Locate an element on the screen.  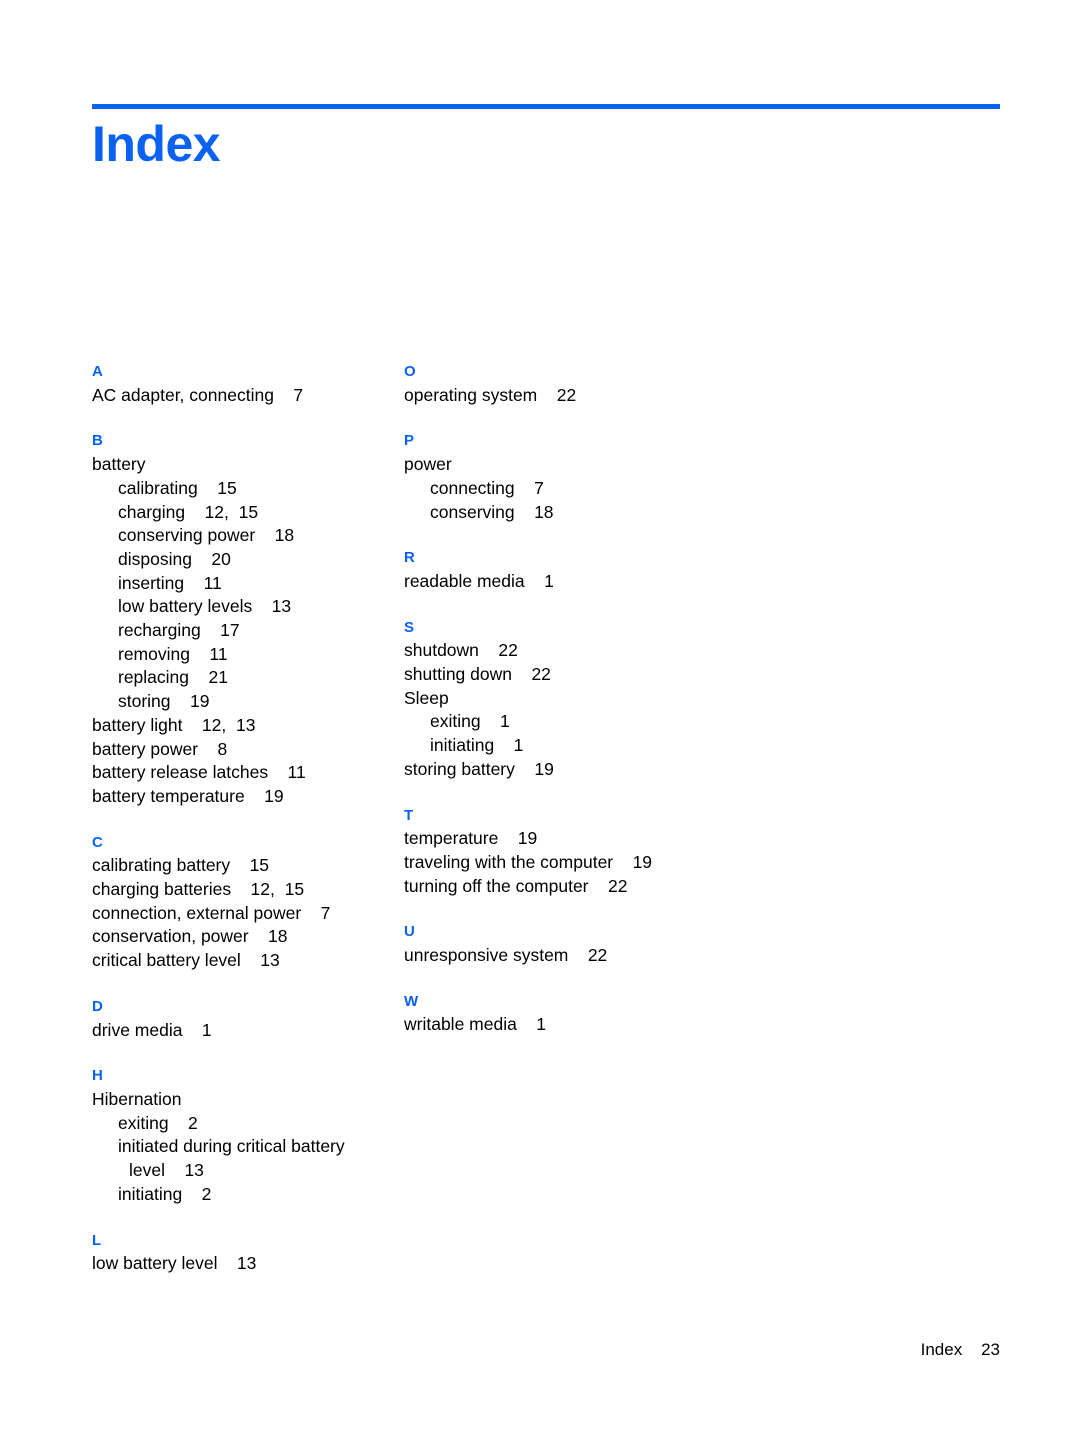
letter-heading: S is located at coordinates (409, 627).